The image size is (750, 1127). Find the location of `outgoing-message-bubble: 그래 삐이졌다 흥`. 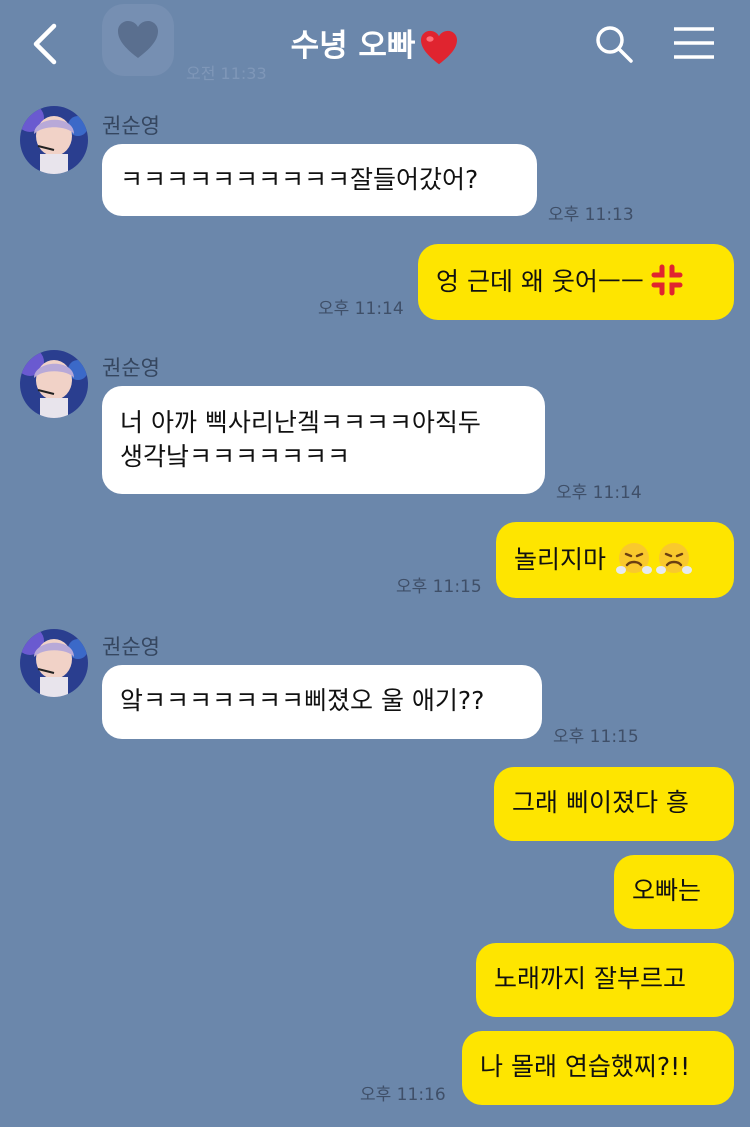

outgoing-message-bubble: 그래 삐이졌다 흥 is located at coordinates (614, 804).